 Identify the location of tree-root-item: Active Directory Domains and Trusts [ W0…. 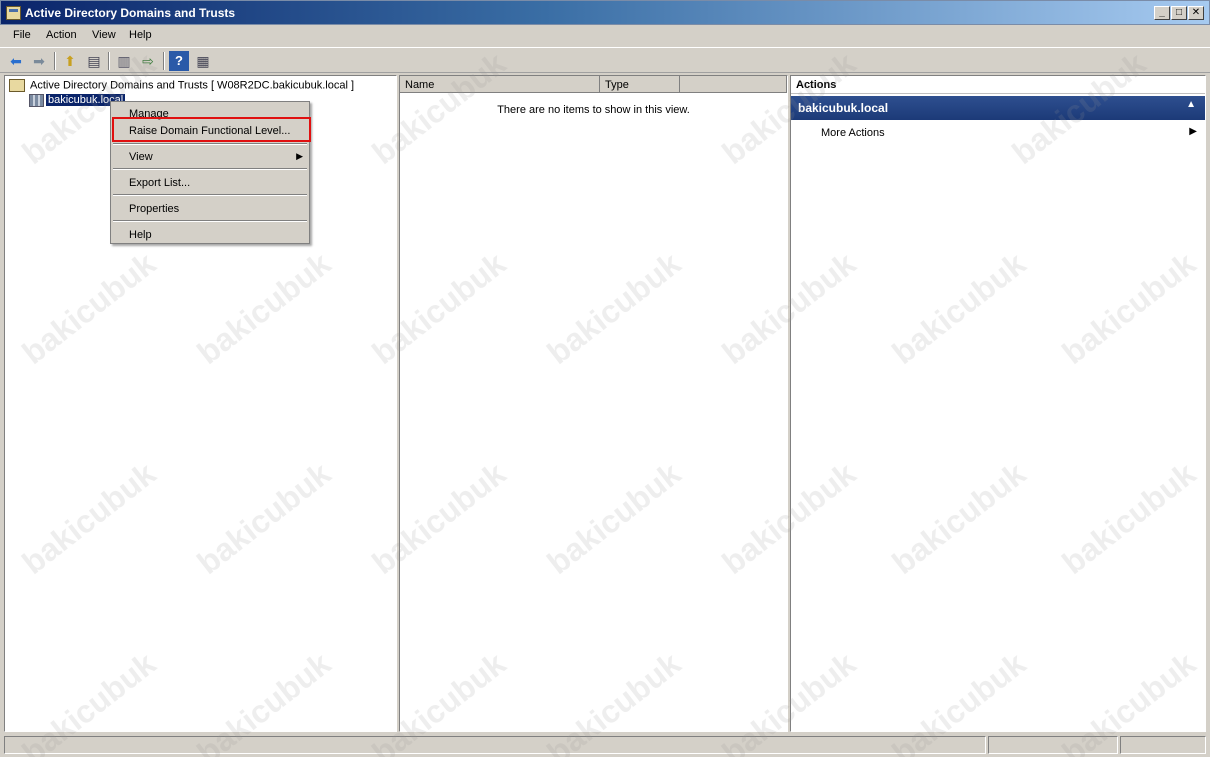
(181, 85).